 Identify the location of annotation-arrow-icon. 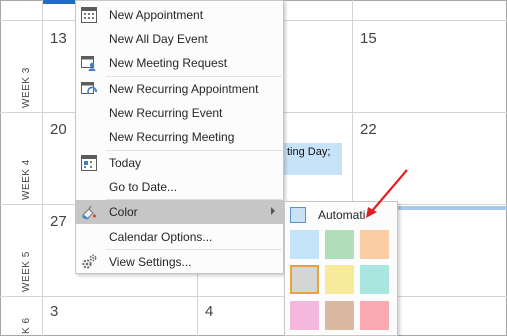
(387, 193).